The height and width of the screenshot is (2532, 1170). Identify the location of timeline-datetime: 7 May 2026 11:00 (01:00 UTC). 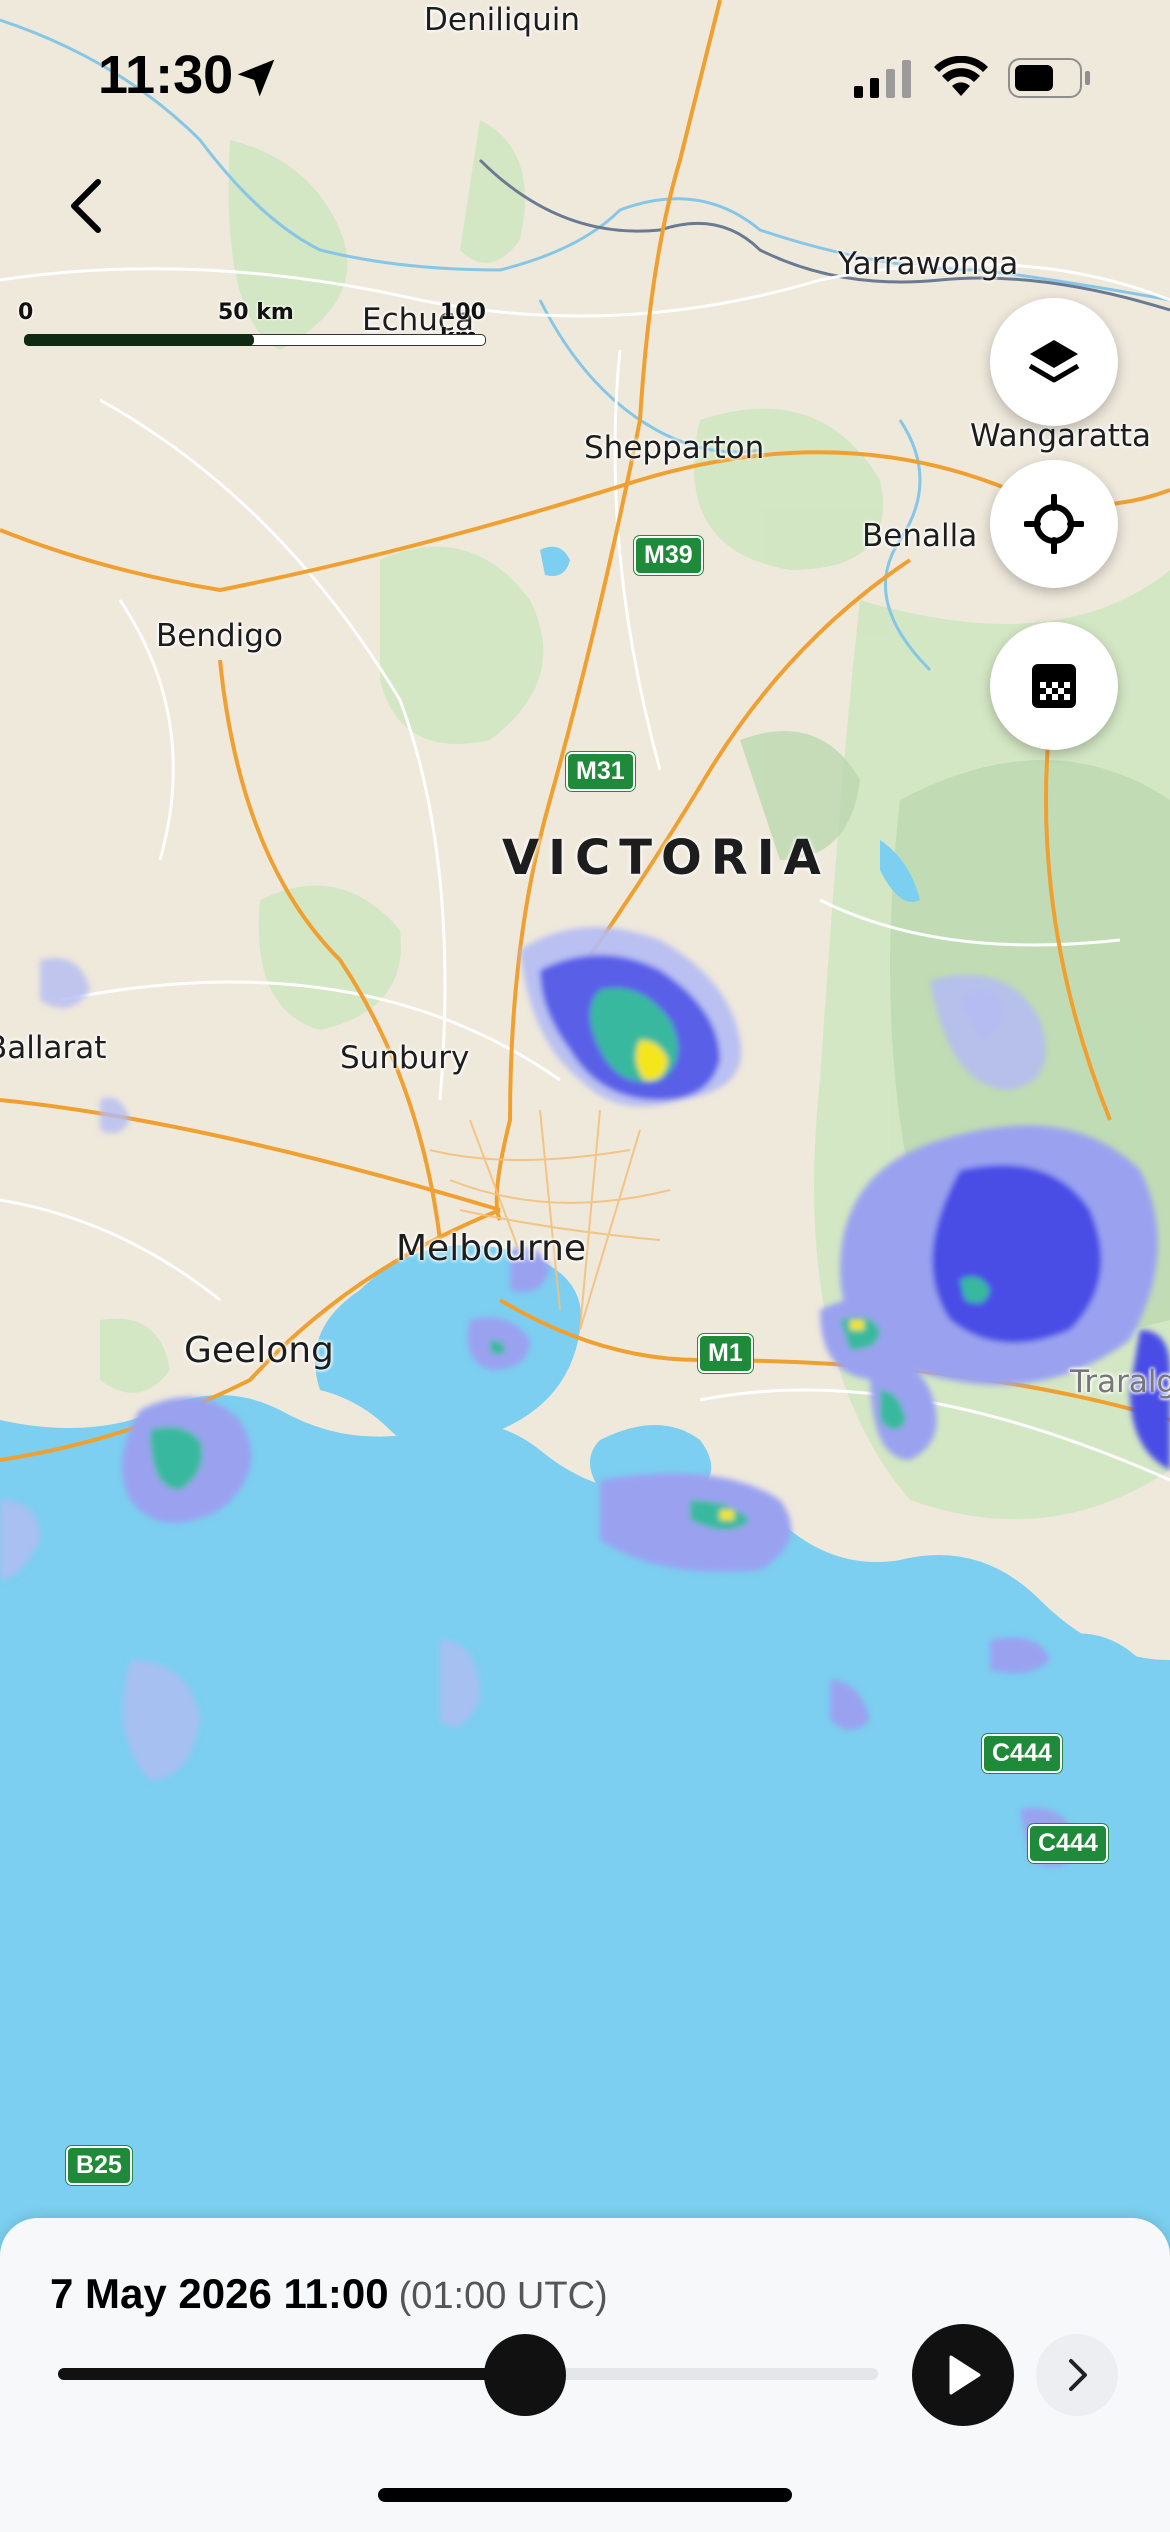
(329, 2294).